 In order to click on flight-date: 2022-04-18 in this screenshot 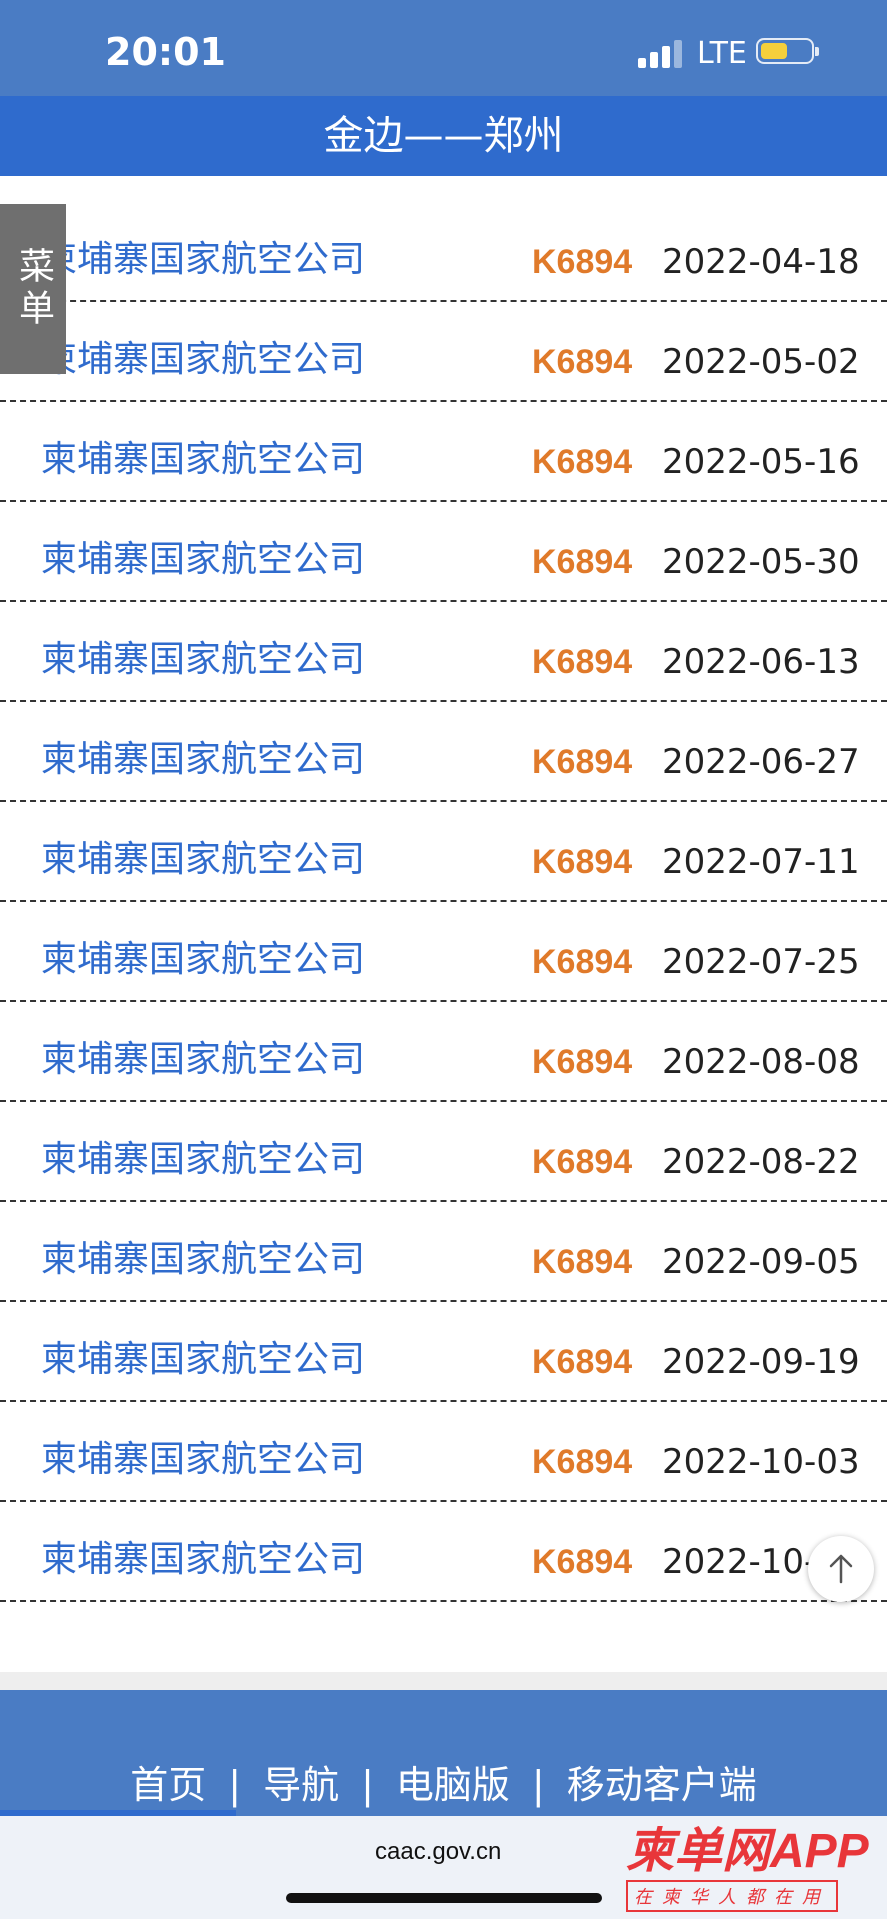, I will do `click(761, 262)`.